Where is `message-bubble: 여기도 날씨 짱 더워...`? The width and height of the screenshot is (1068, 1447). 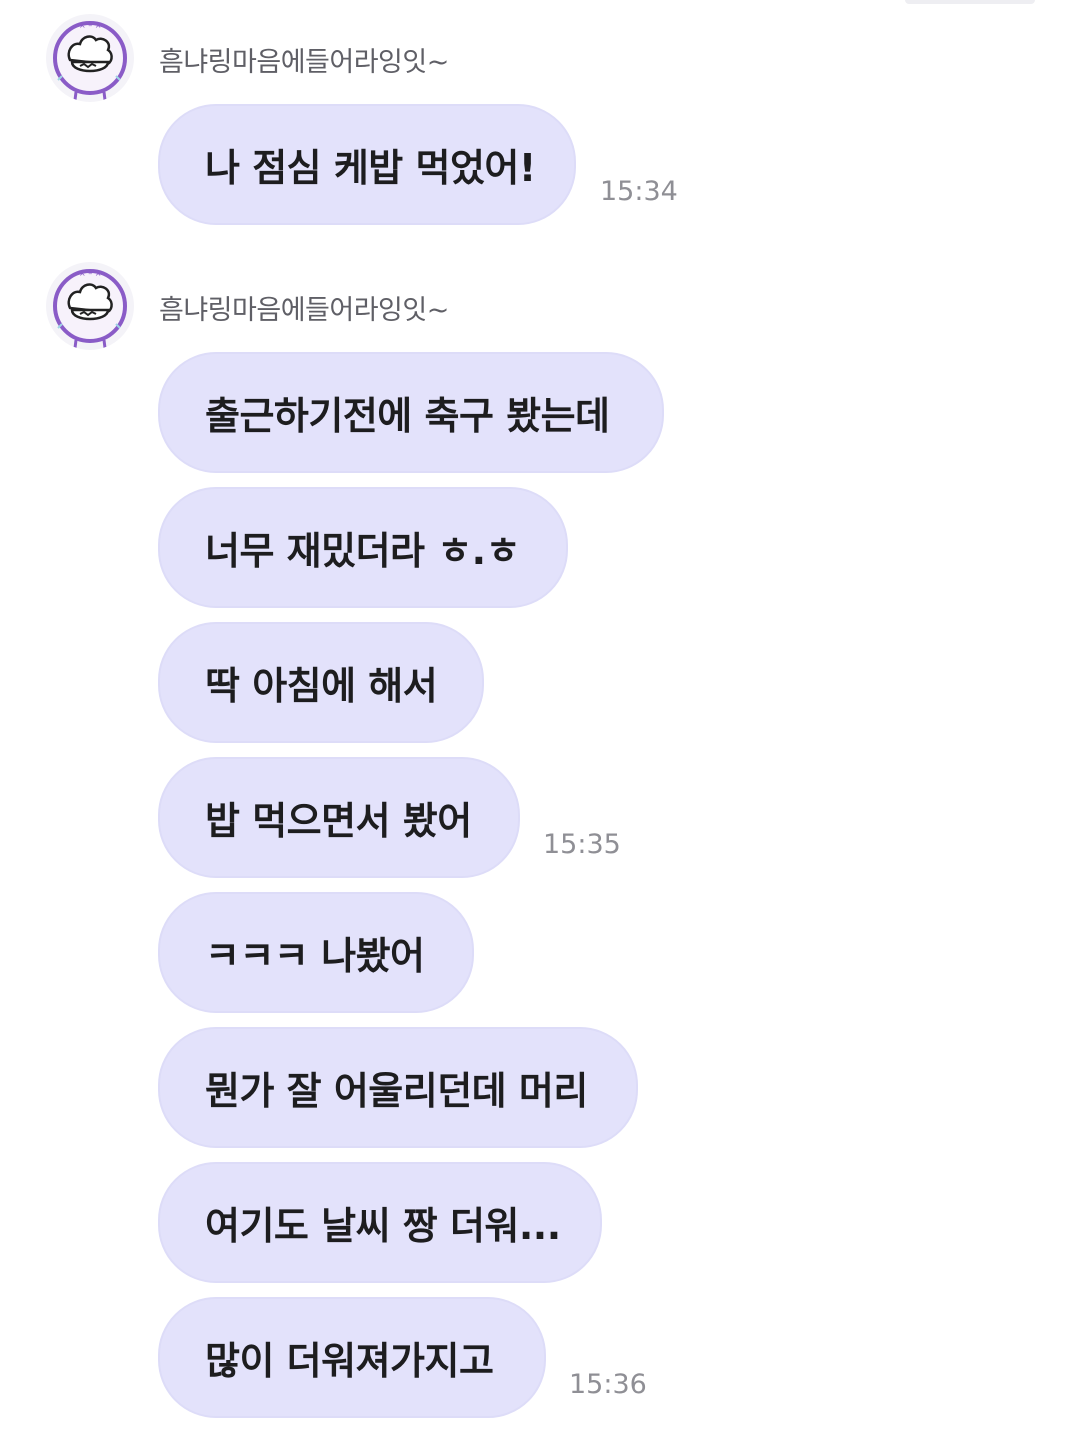 message-bubble: 여기도 날씨 짱 더워... is located at coordinates (380, 1222).